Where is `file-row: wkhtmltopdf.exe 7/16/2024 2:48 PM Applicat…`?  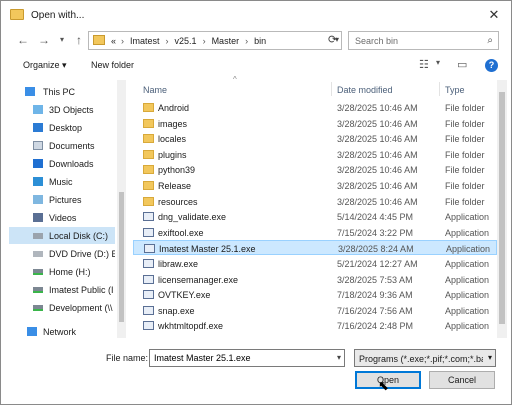 file-row: wkhtmltopdf.exe 7/16/2024 2:48 PM Applicat… is located at coordinates (315, 325).